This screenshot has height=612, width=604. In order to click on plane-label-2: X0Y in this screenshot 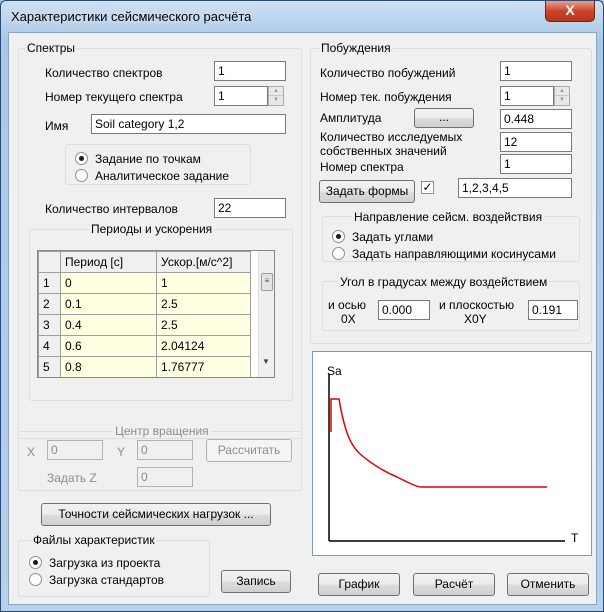, I will do `click(475, 319)`.